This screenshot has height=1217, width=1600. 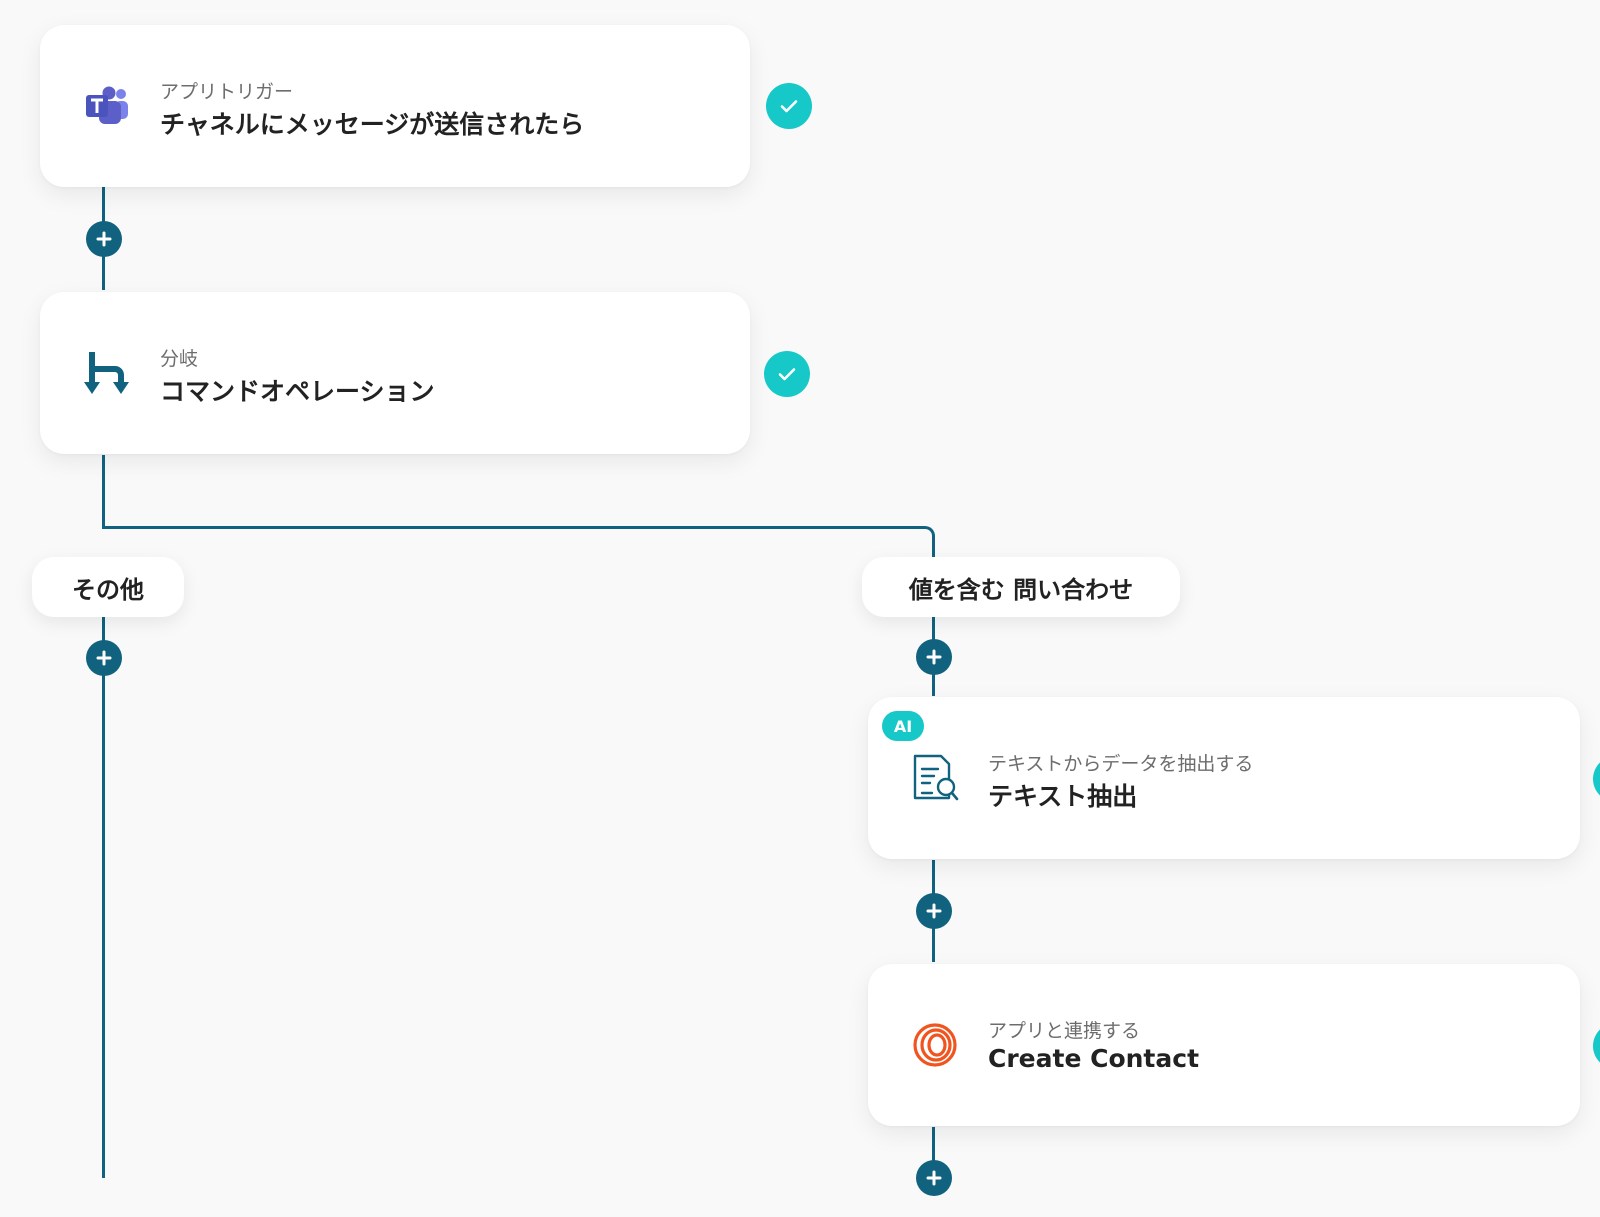 I want to click on step-card-branch: 分岐 コマンドオペレーション, so click(x=395, y=373).